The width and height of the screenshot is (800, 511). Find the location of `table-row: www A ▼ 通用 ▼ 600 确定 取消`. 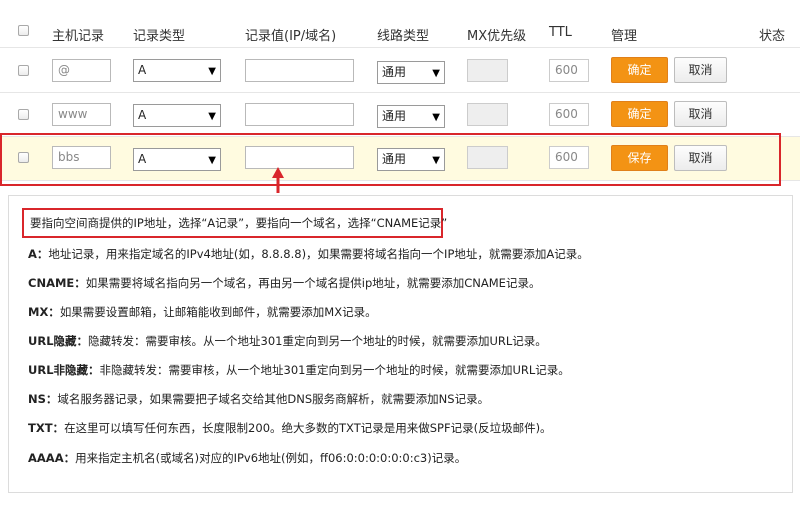

table-row: www A ▼ 通用 ▼ 600 确定 取消 is located at coordinates (400, 115).